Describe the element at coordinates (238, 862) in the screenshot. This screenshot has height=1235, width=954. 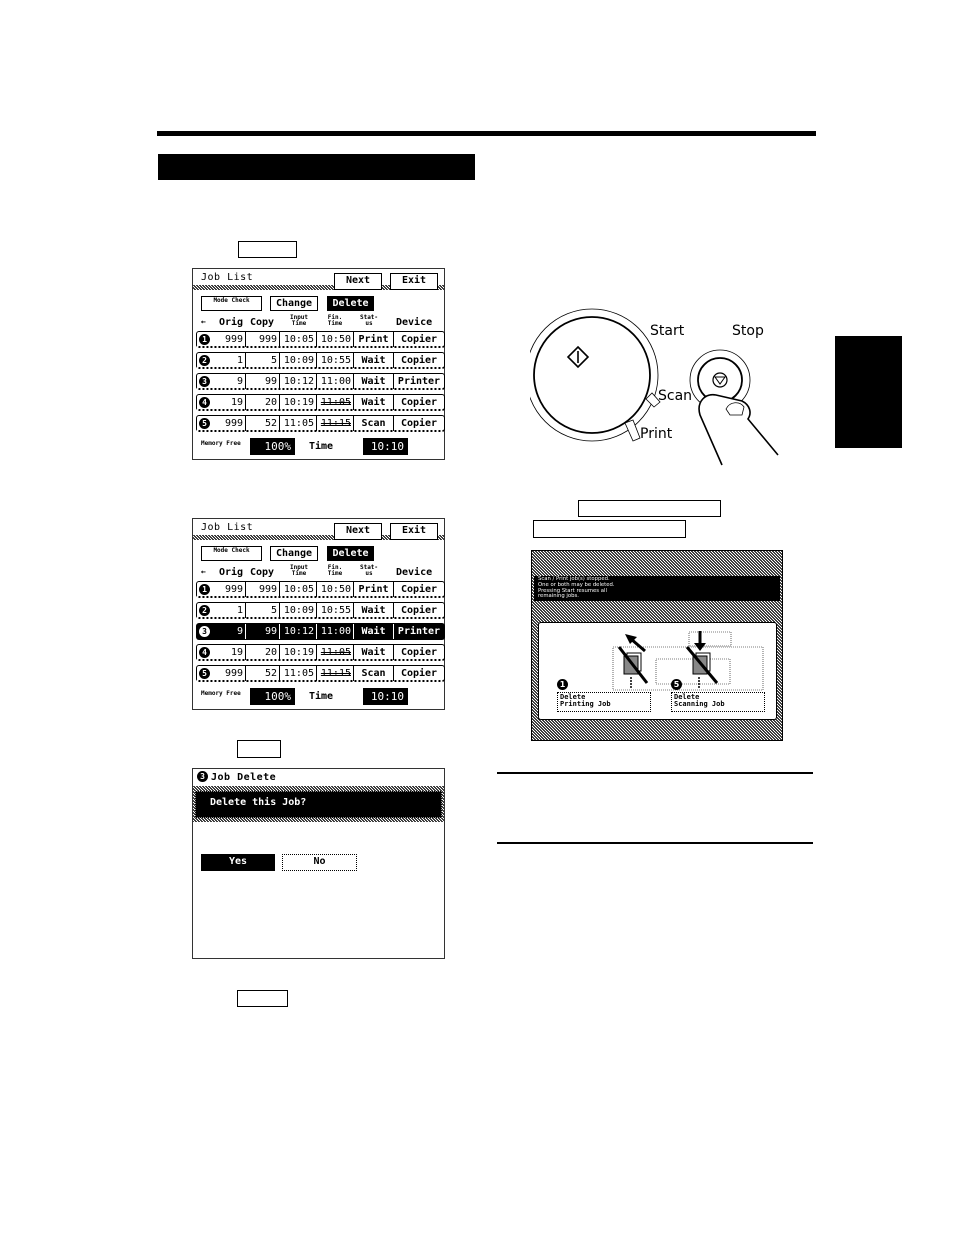
I see `yes-button: Yes` at that location.